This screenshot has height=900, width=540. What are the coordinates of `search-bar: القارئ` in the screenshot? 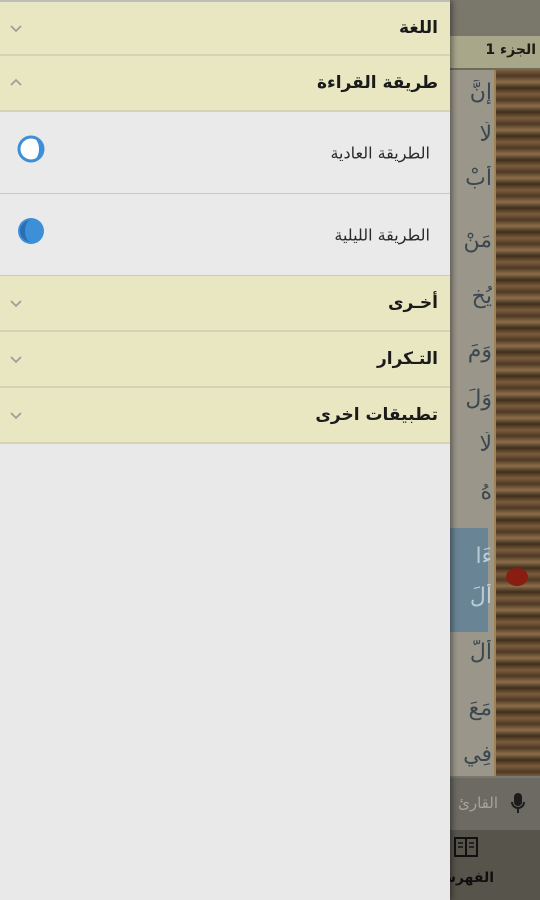 It's located at (494, 804).